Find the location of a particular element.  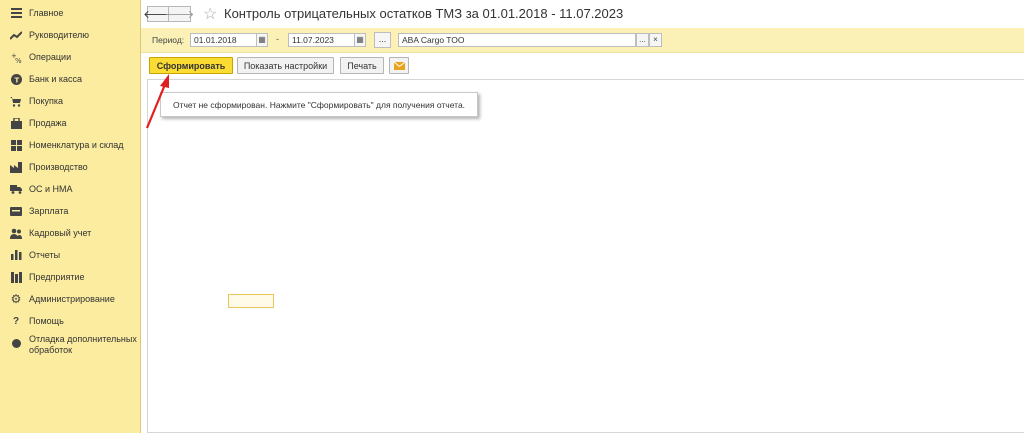

calendar-from-button: ▦ is located at coordinates (262, 40).